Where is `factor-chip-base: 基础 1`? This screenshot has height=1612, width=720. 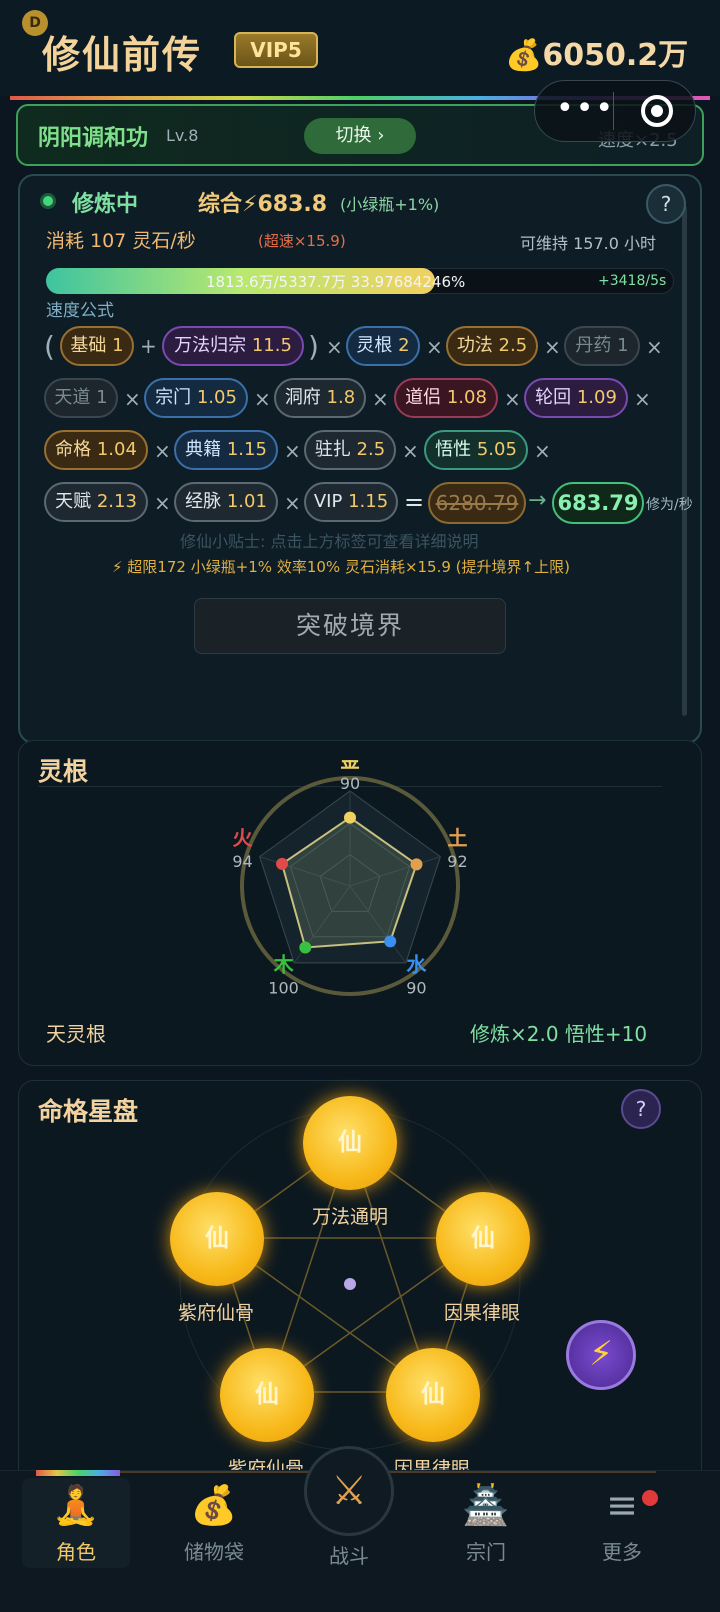
factor-chip-base: 基础 1 is located at coordinates (97, 346).